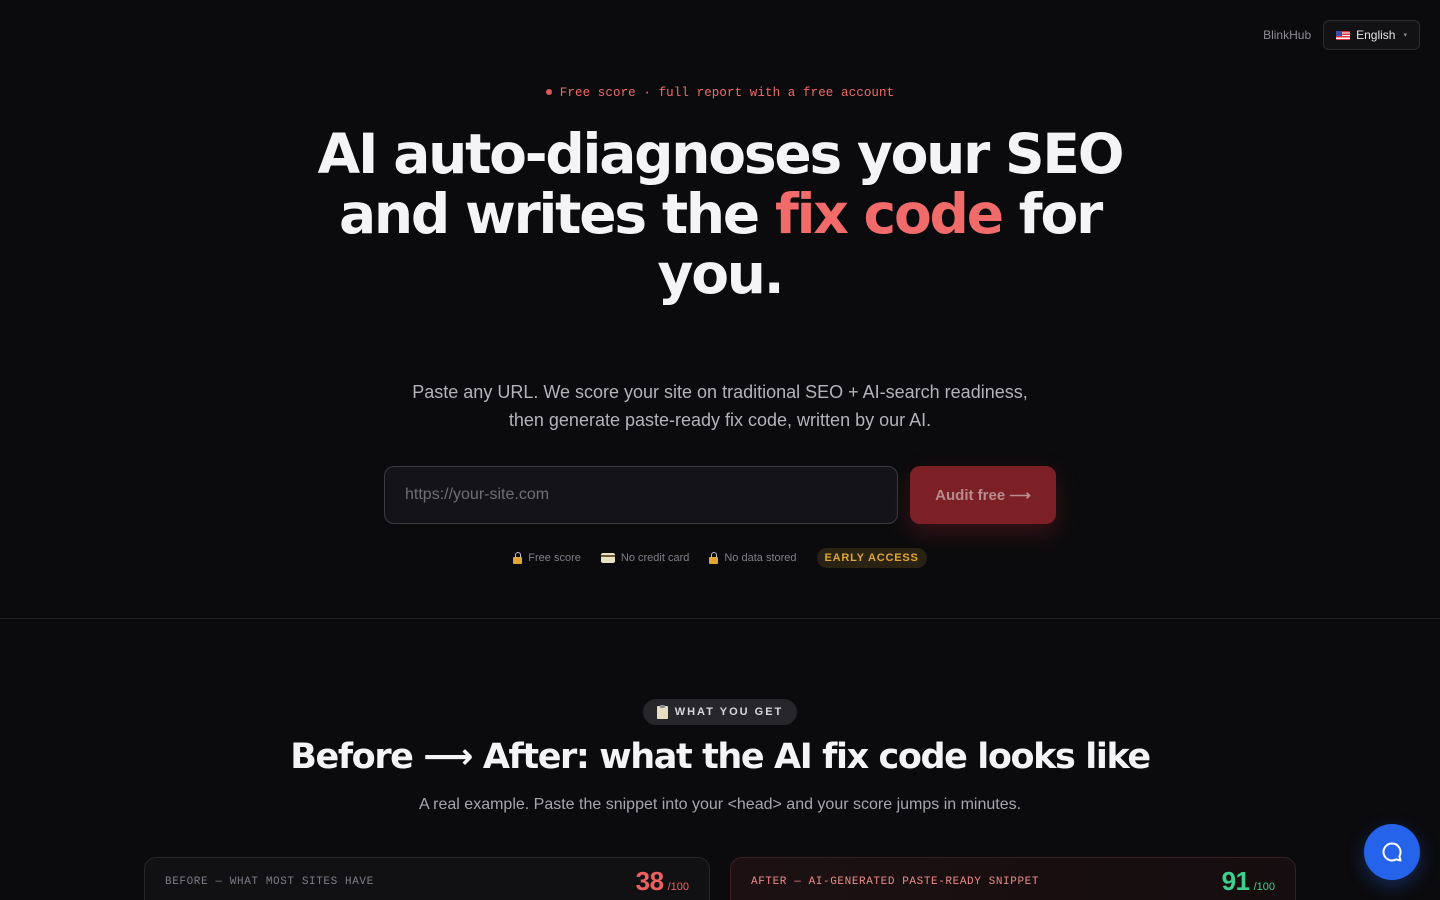 The image size is (1440, 900). I want to click on before-score: 38 /100, so click(662, 881).